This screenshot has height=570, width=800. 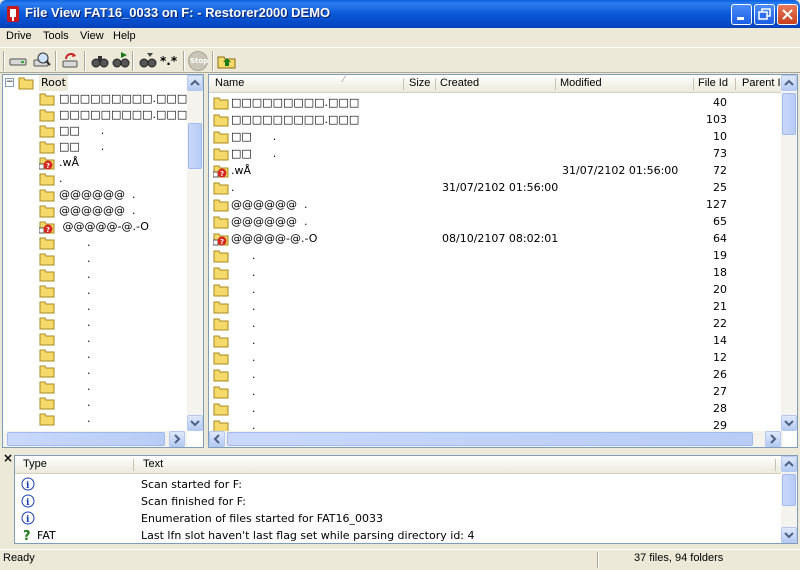 What do you see at coordinates (95, 83) in the screenshot?
I see `tree-root: − Root` at bounding box center [95, 83].